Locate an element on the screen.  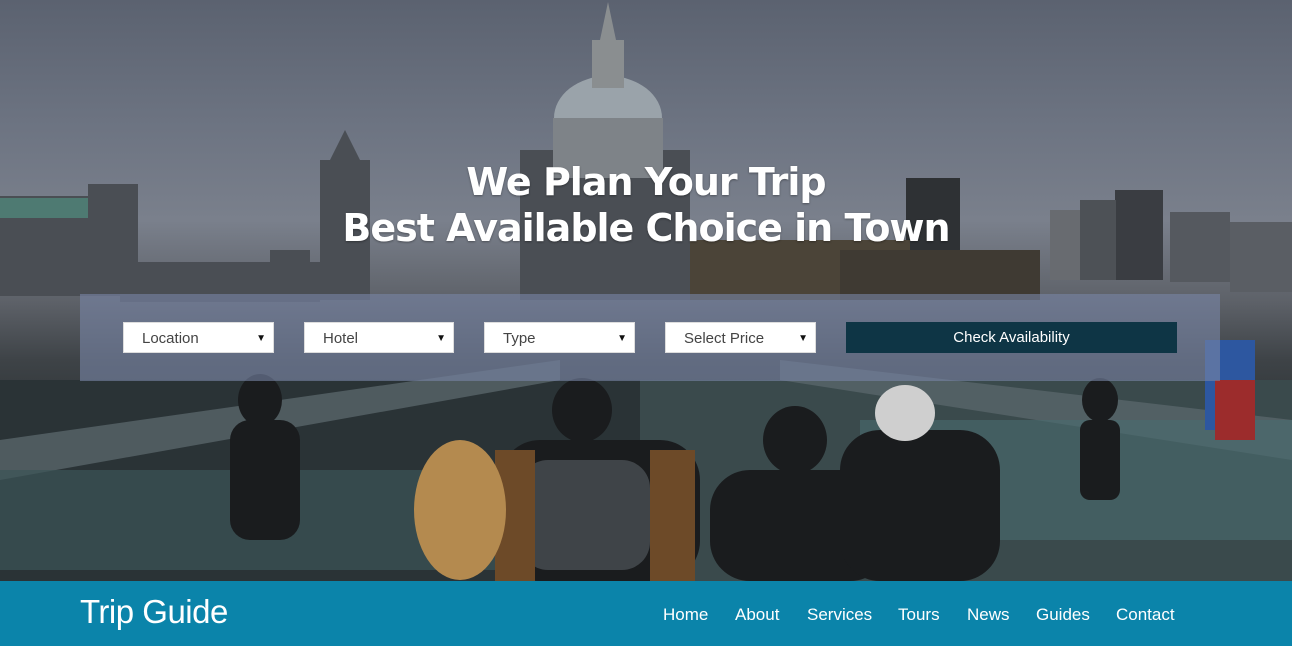
nav-contact: Contact is located at coordinates (1145, 615).